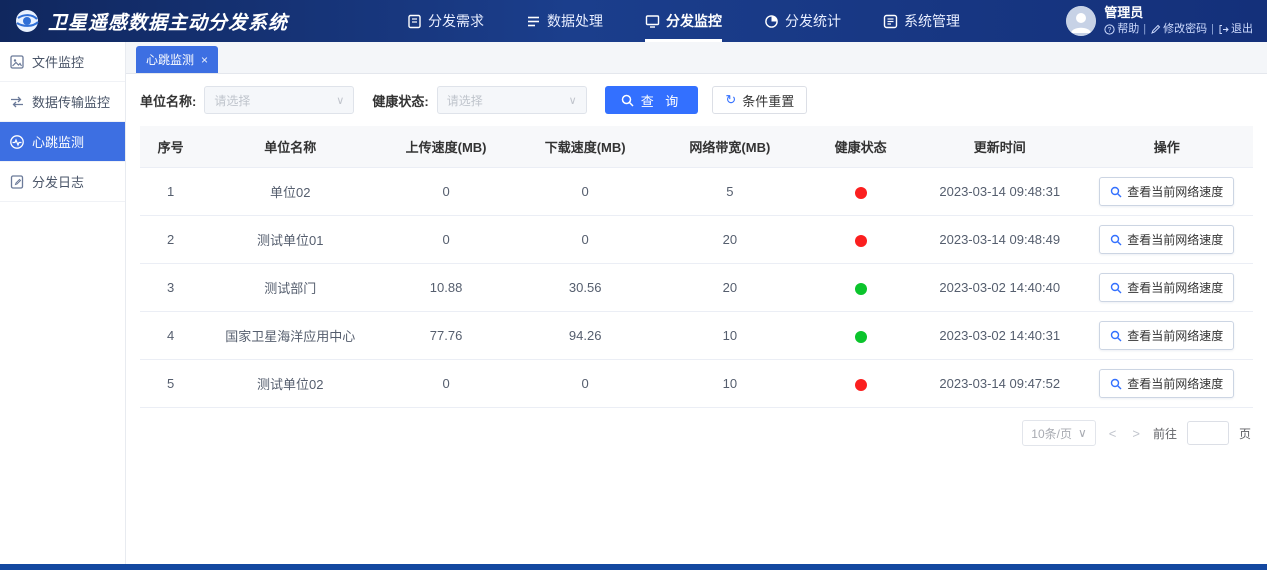  I want to click on top-navigation: 分发需求 数据处理 分发监控 分发统计 系统管理, so click(683, 21).